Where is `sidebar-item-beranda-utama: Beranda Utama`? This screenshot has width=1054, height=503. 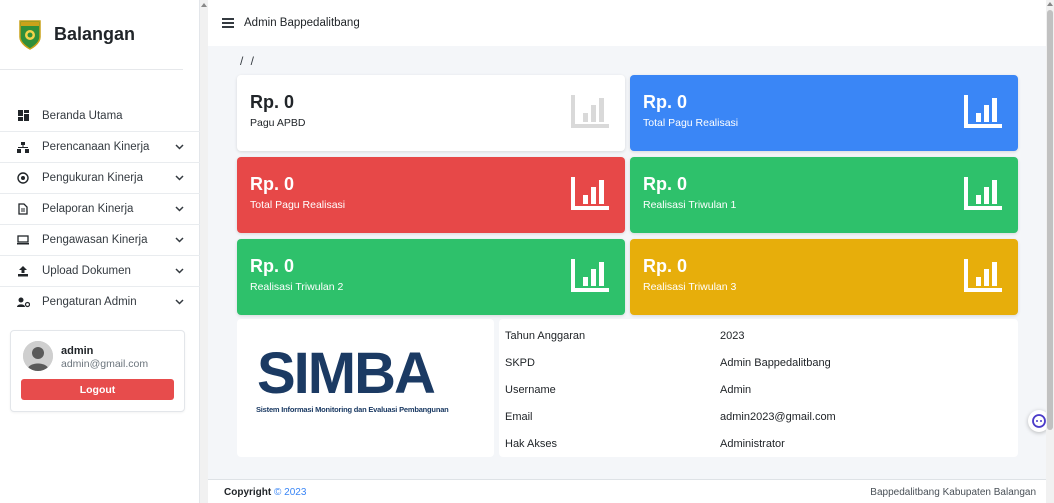 sidebar-item-beranda-utama: Beranda Utama is located at coordinates (100, 115).